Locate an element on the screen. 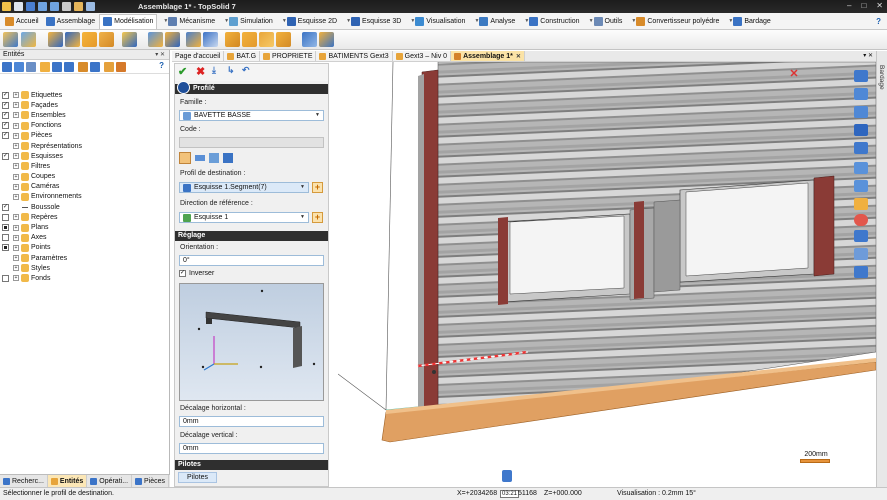 The width and height of the screenshot is (887, 500). tree-item-esquisses: ✓ + Esquisses is located at coordinates (84, 156).